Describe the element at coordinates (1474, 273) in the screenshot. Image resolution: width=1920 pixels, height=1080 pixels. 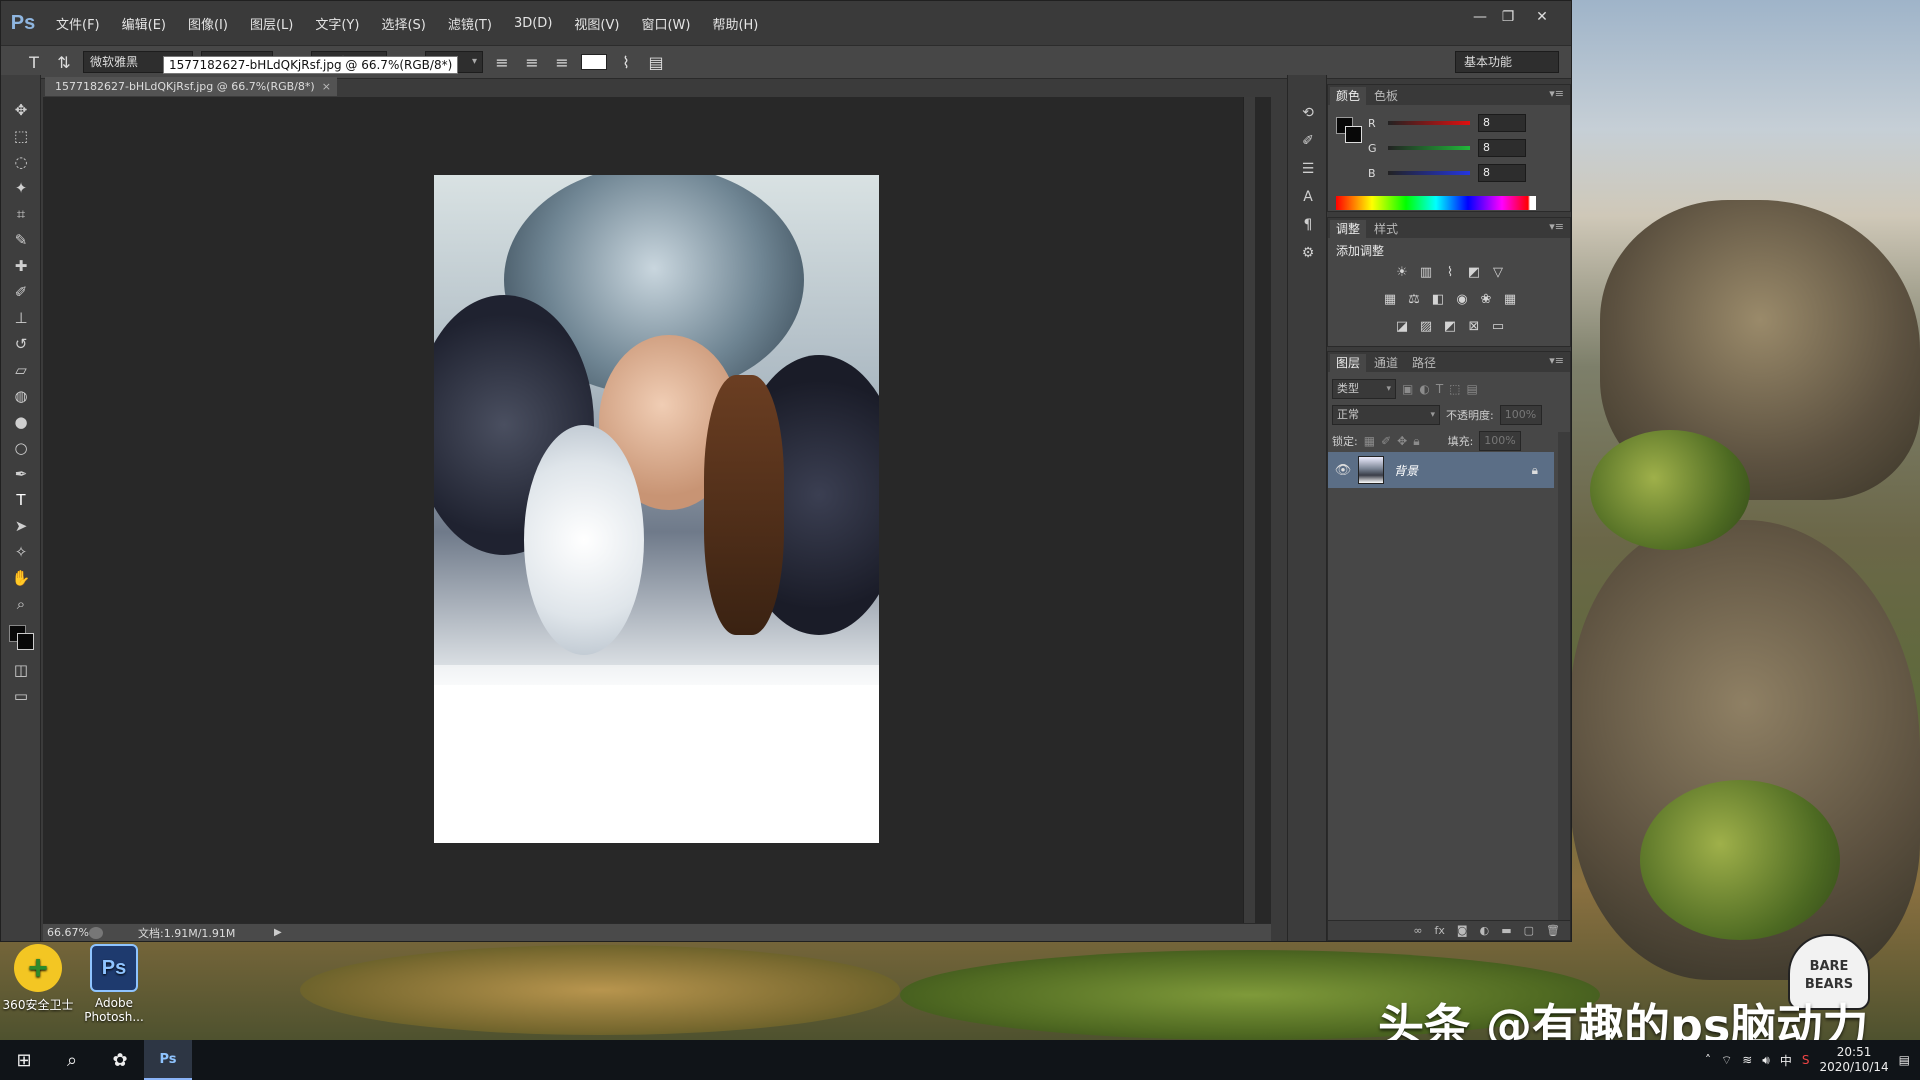
I see `exposure-icon: ◩` at that location.